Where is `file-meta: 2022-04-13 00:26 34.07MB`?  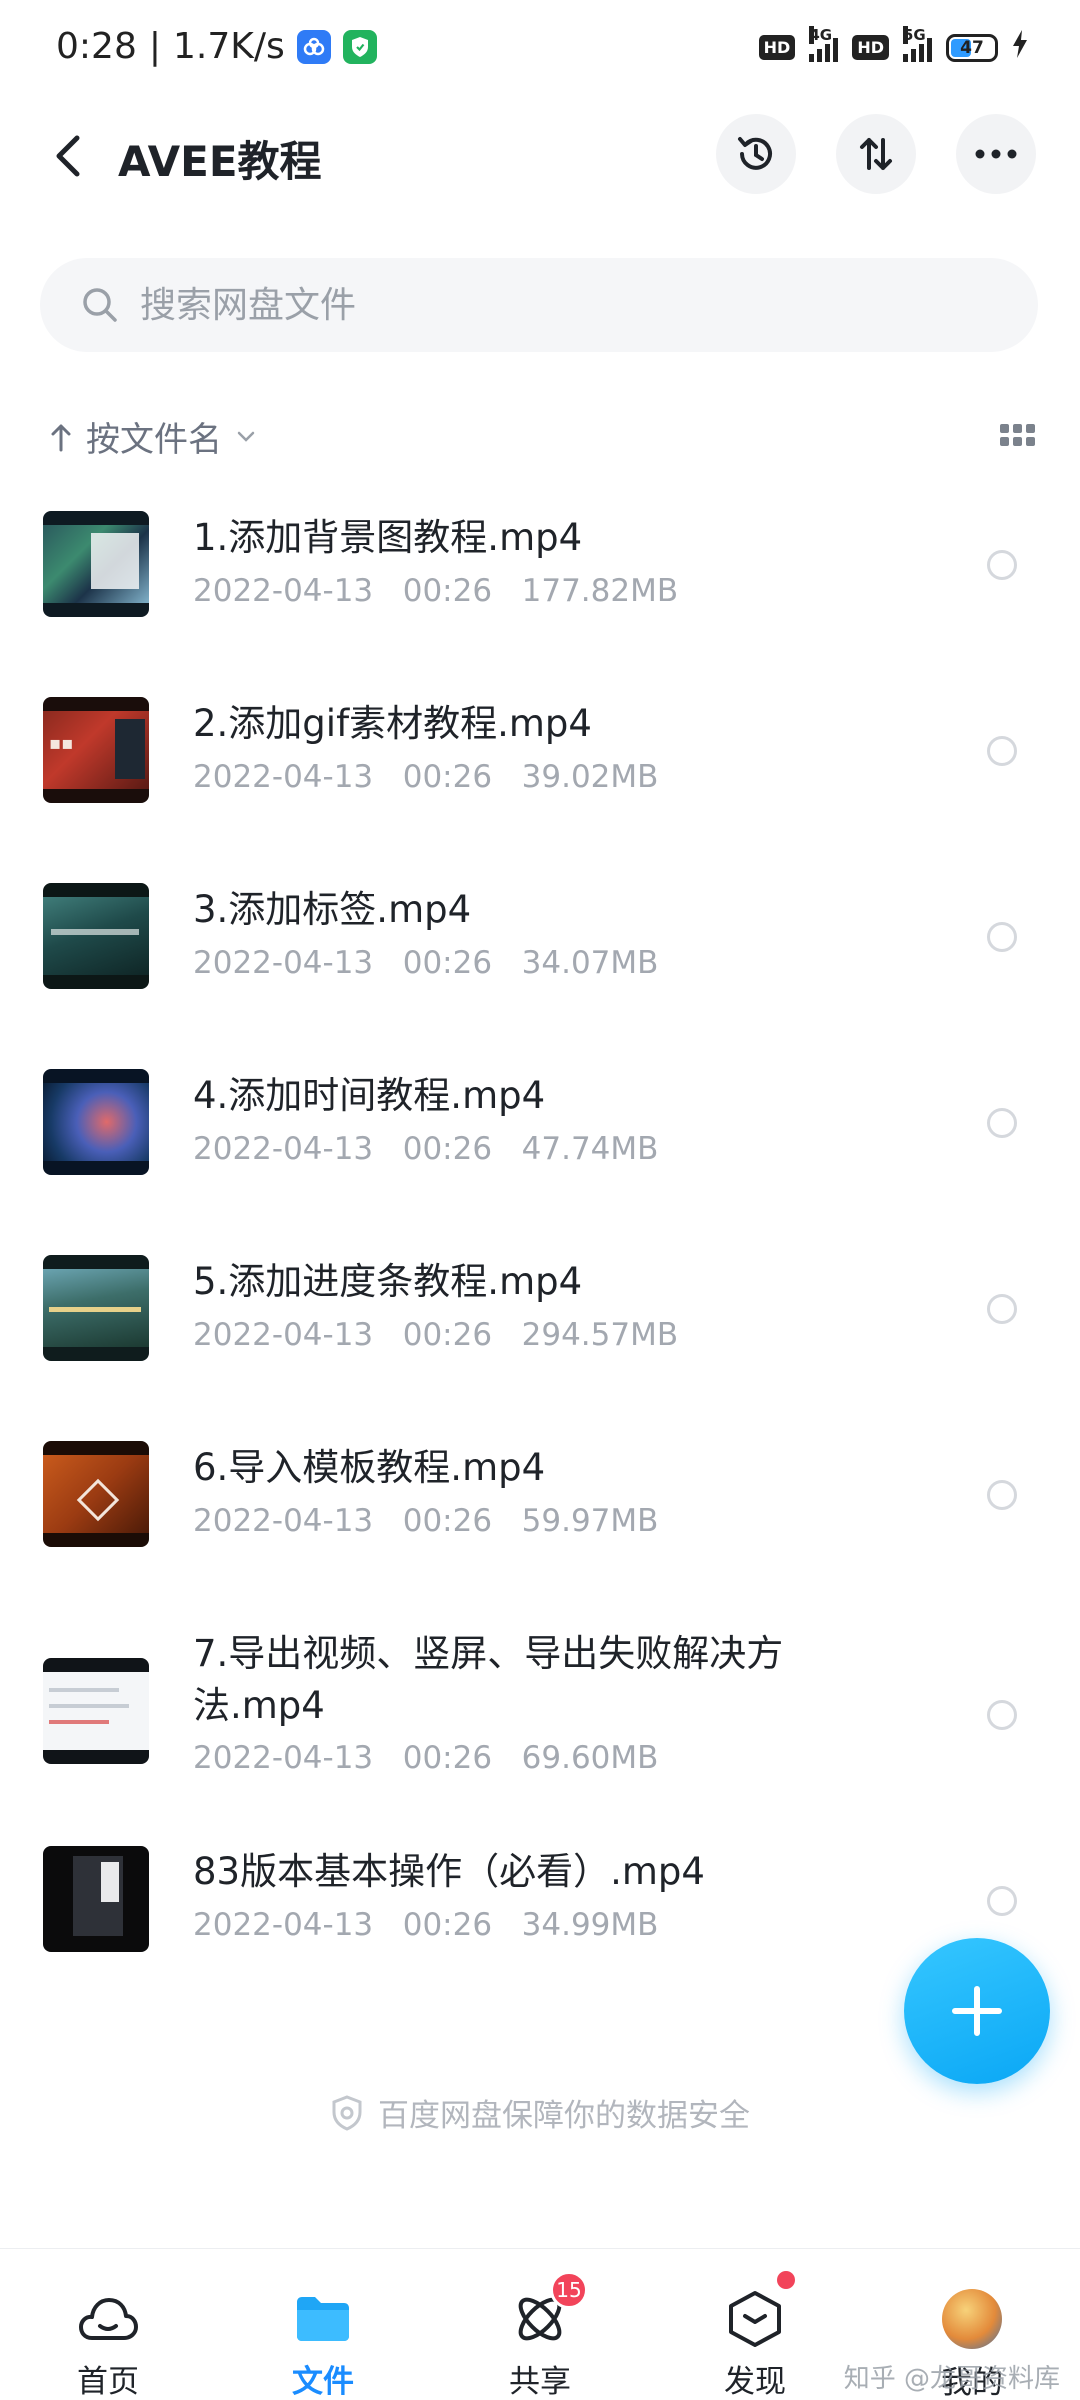
file-meta: 2022-04-13 00:26 34.07MB is located at coordinates (425, 963).